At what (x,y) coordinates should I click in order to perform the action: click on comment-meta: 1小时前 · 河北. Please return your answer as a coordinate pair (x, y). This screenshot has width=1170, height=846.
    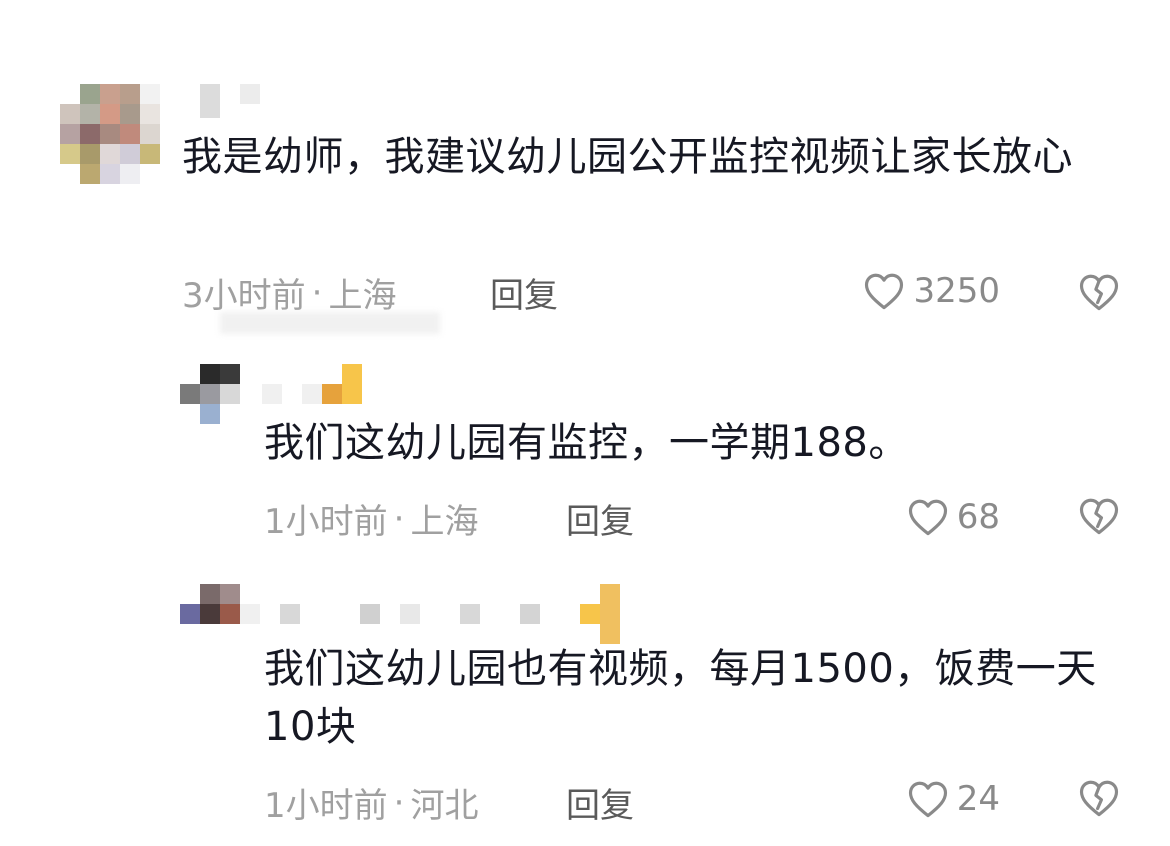
    Looking at the image, I should click on (371, 802).